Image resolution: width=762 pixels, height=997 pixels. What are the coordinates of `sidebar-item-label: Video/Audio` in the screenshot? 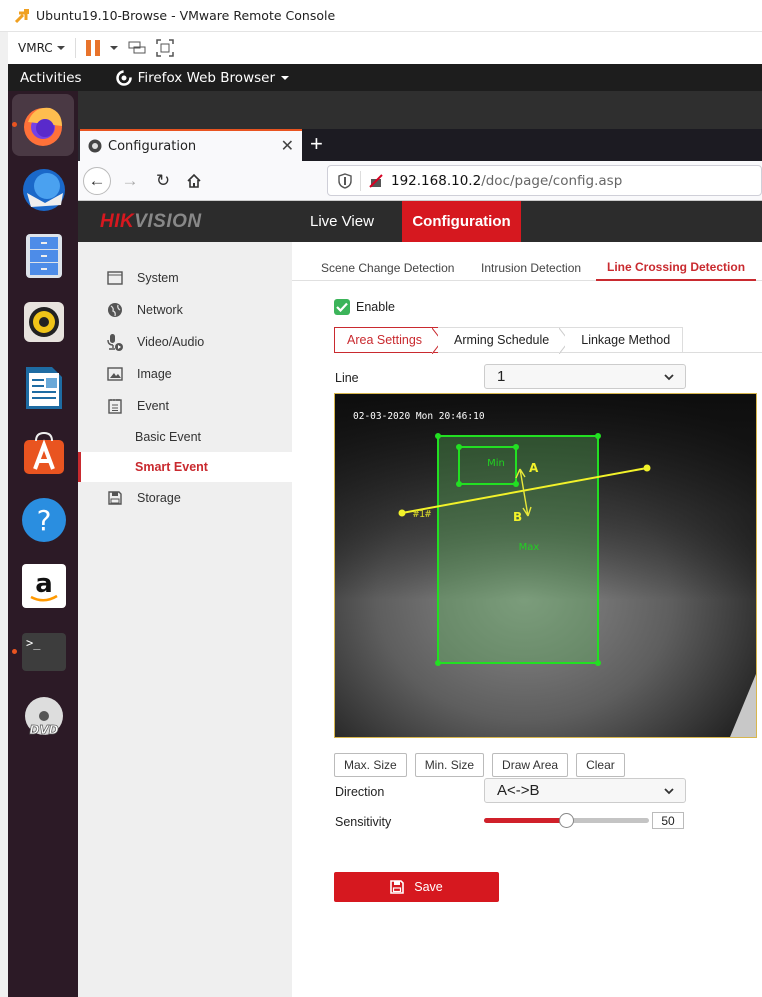 It's located at (171, 341).